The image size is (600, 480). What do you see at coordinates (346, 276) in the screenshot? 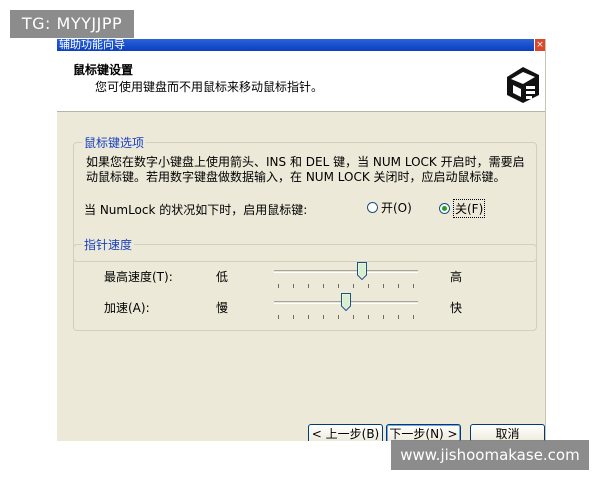
I see `top-speed-slider` at bounding box center [346, 276].